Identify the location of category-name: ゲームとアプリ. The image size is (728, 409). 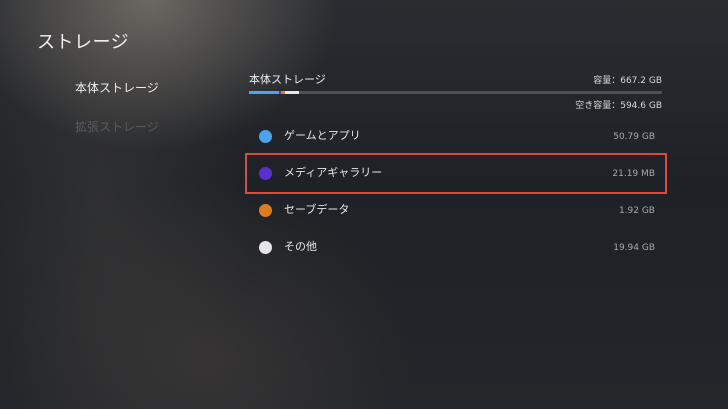
(322, 135).